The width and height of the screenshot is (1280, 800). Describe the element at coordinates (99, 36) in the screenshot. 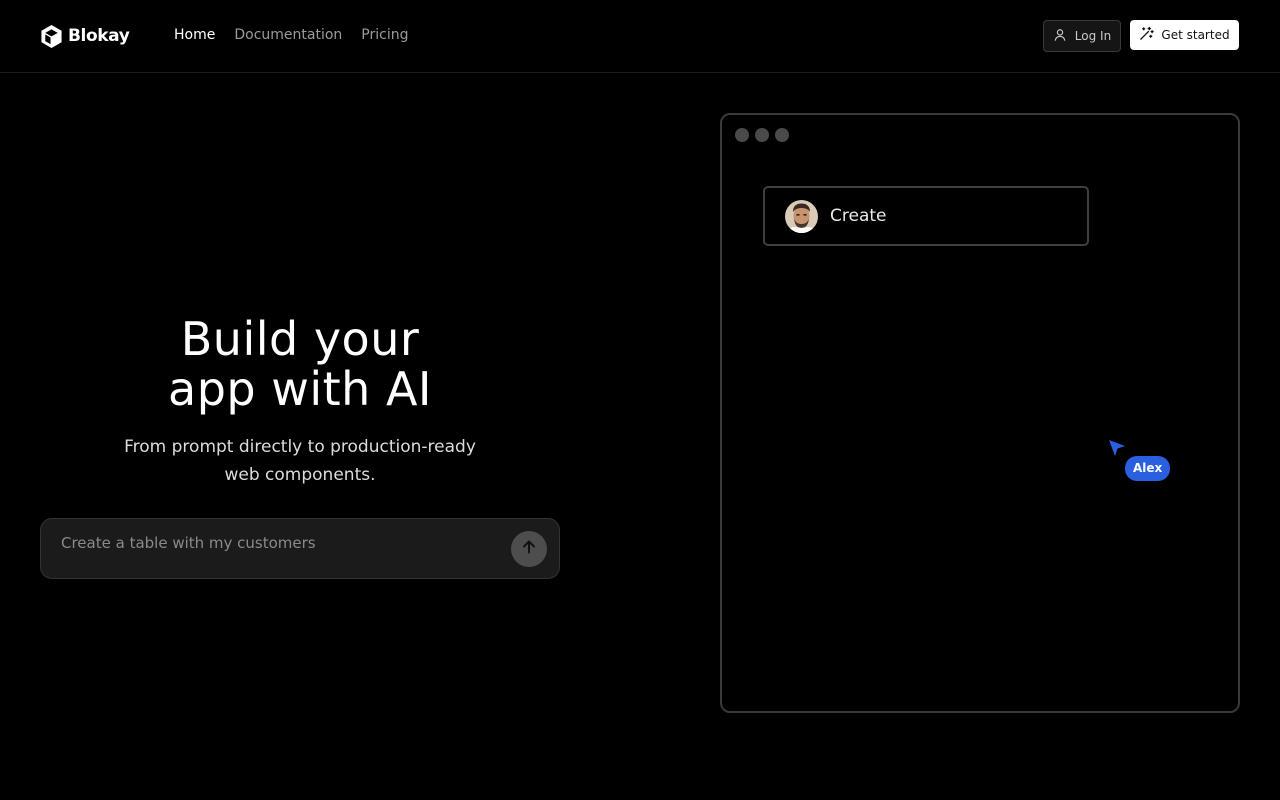

I see `brand-name: Blokay` at that location.